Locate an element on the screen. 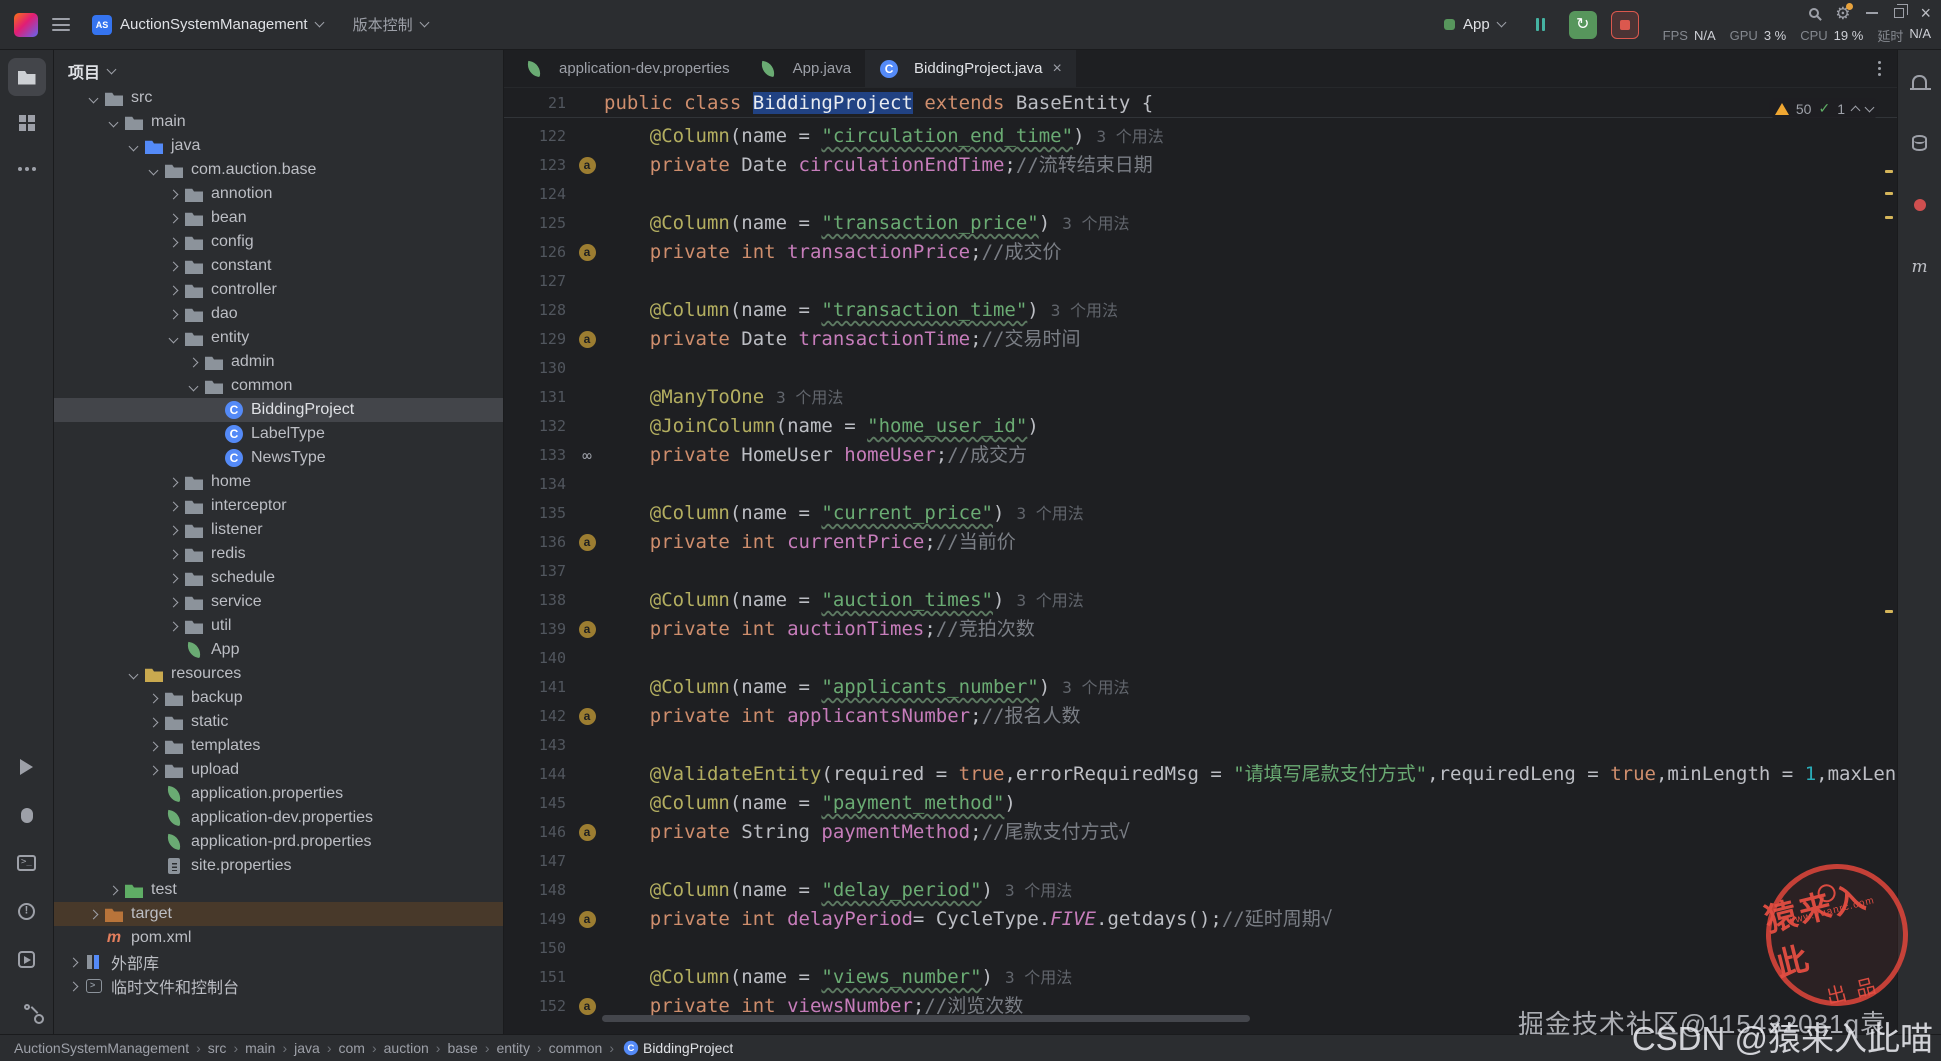 This screenshot has height=1061, width=1941. code-line: 131 @ManyToOne 3 个用法 is located at coordinates (1200, 397).